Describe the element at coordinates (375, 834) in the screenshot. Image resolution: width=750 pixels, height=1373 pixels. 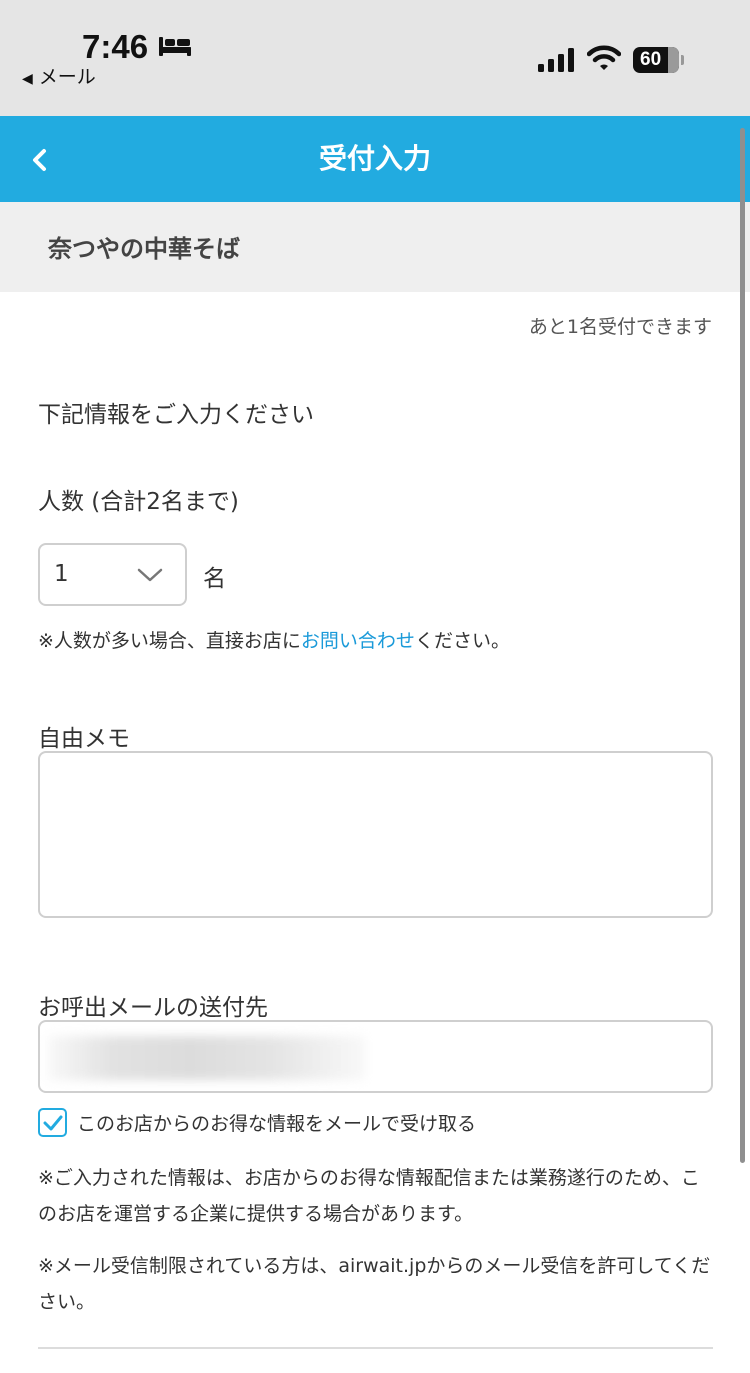
I see `memo-textarea` at that location.